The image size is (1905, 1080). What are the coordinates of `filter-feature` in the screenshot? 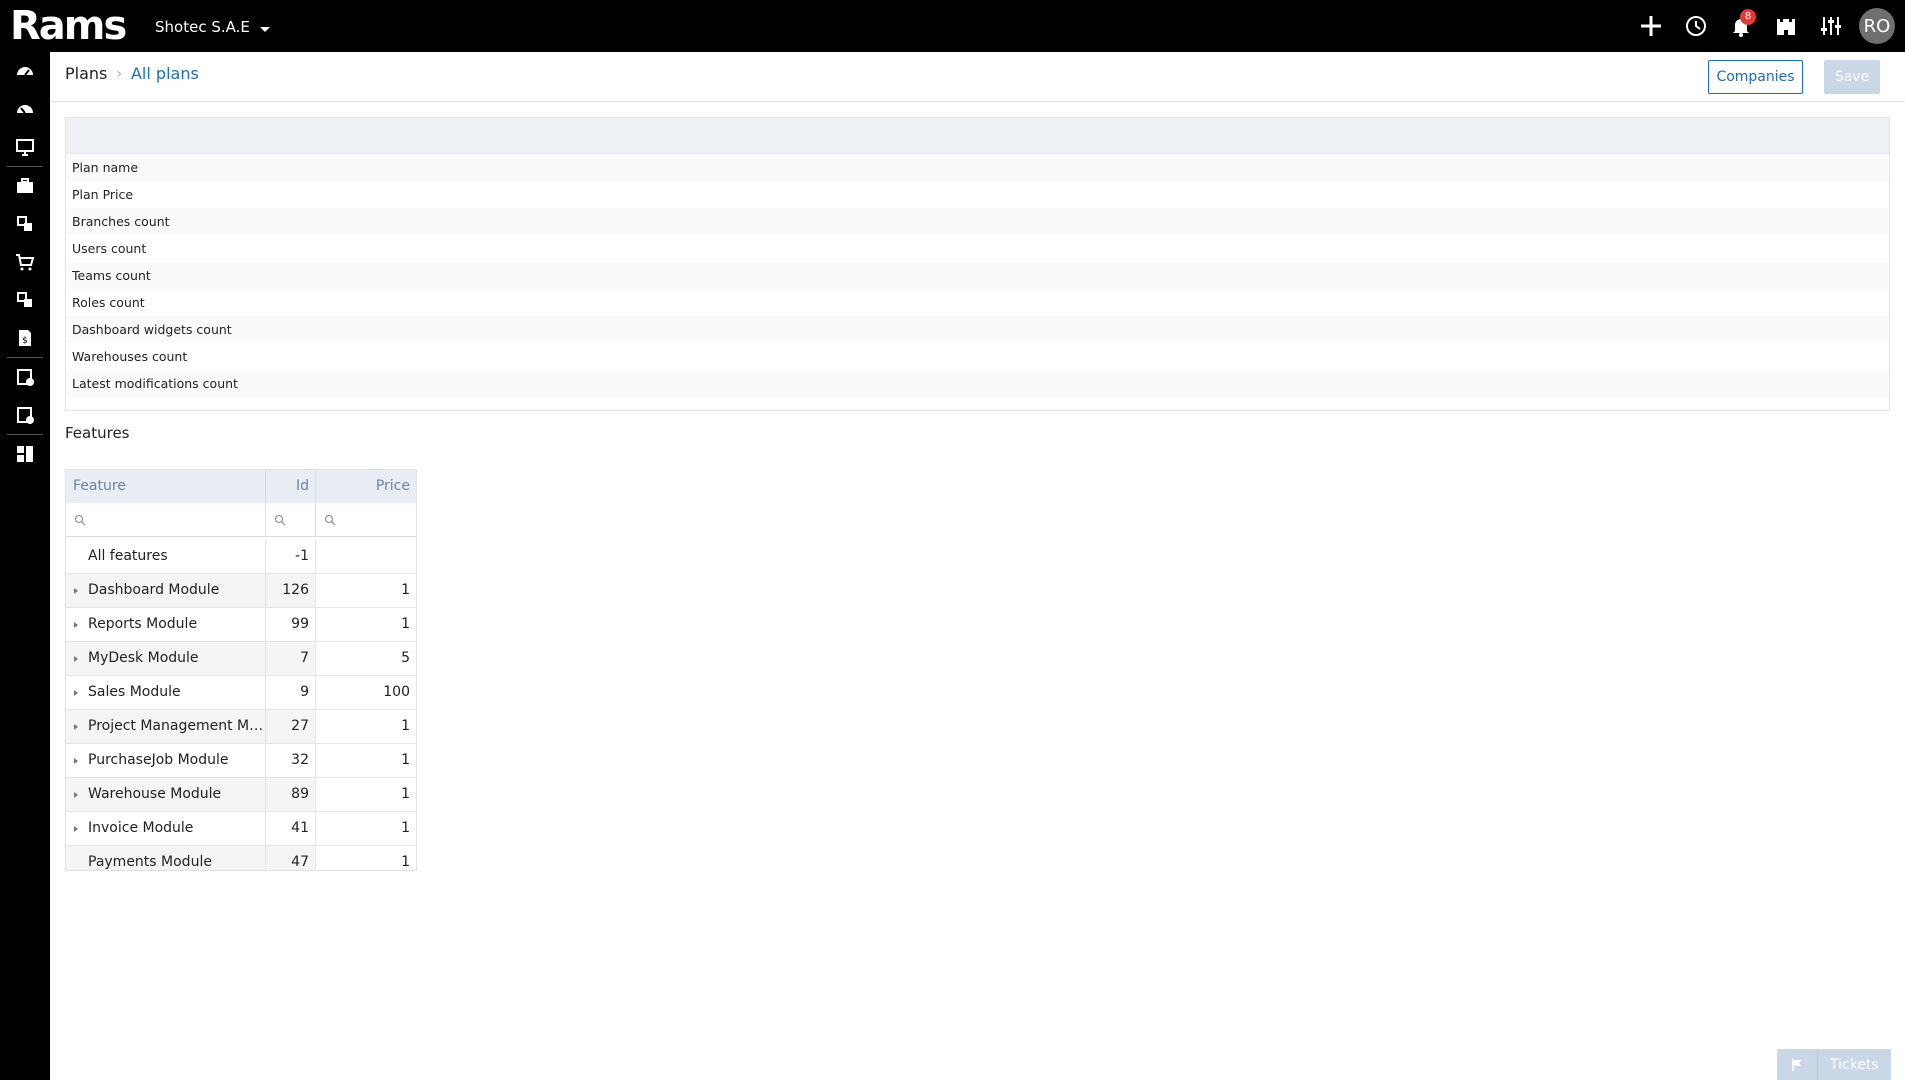 It's located at (166, 519).